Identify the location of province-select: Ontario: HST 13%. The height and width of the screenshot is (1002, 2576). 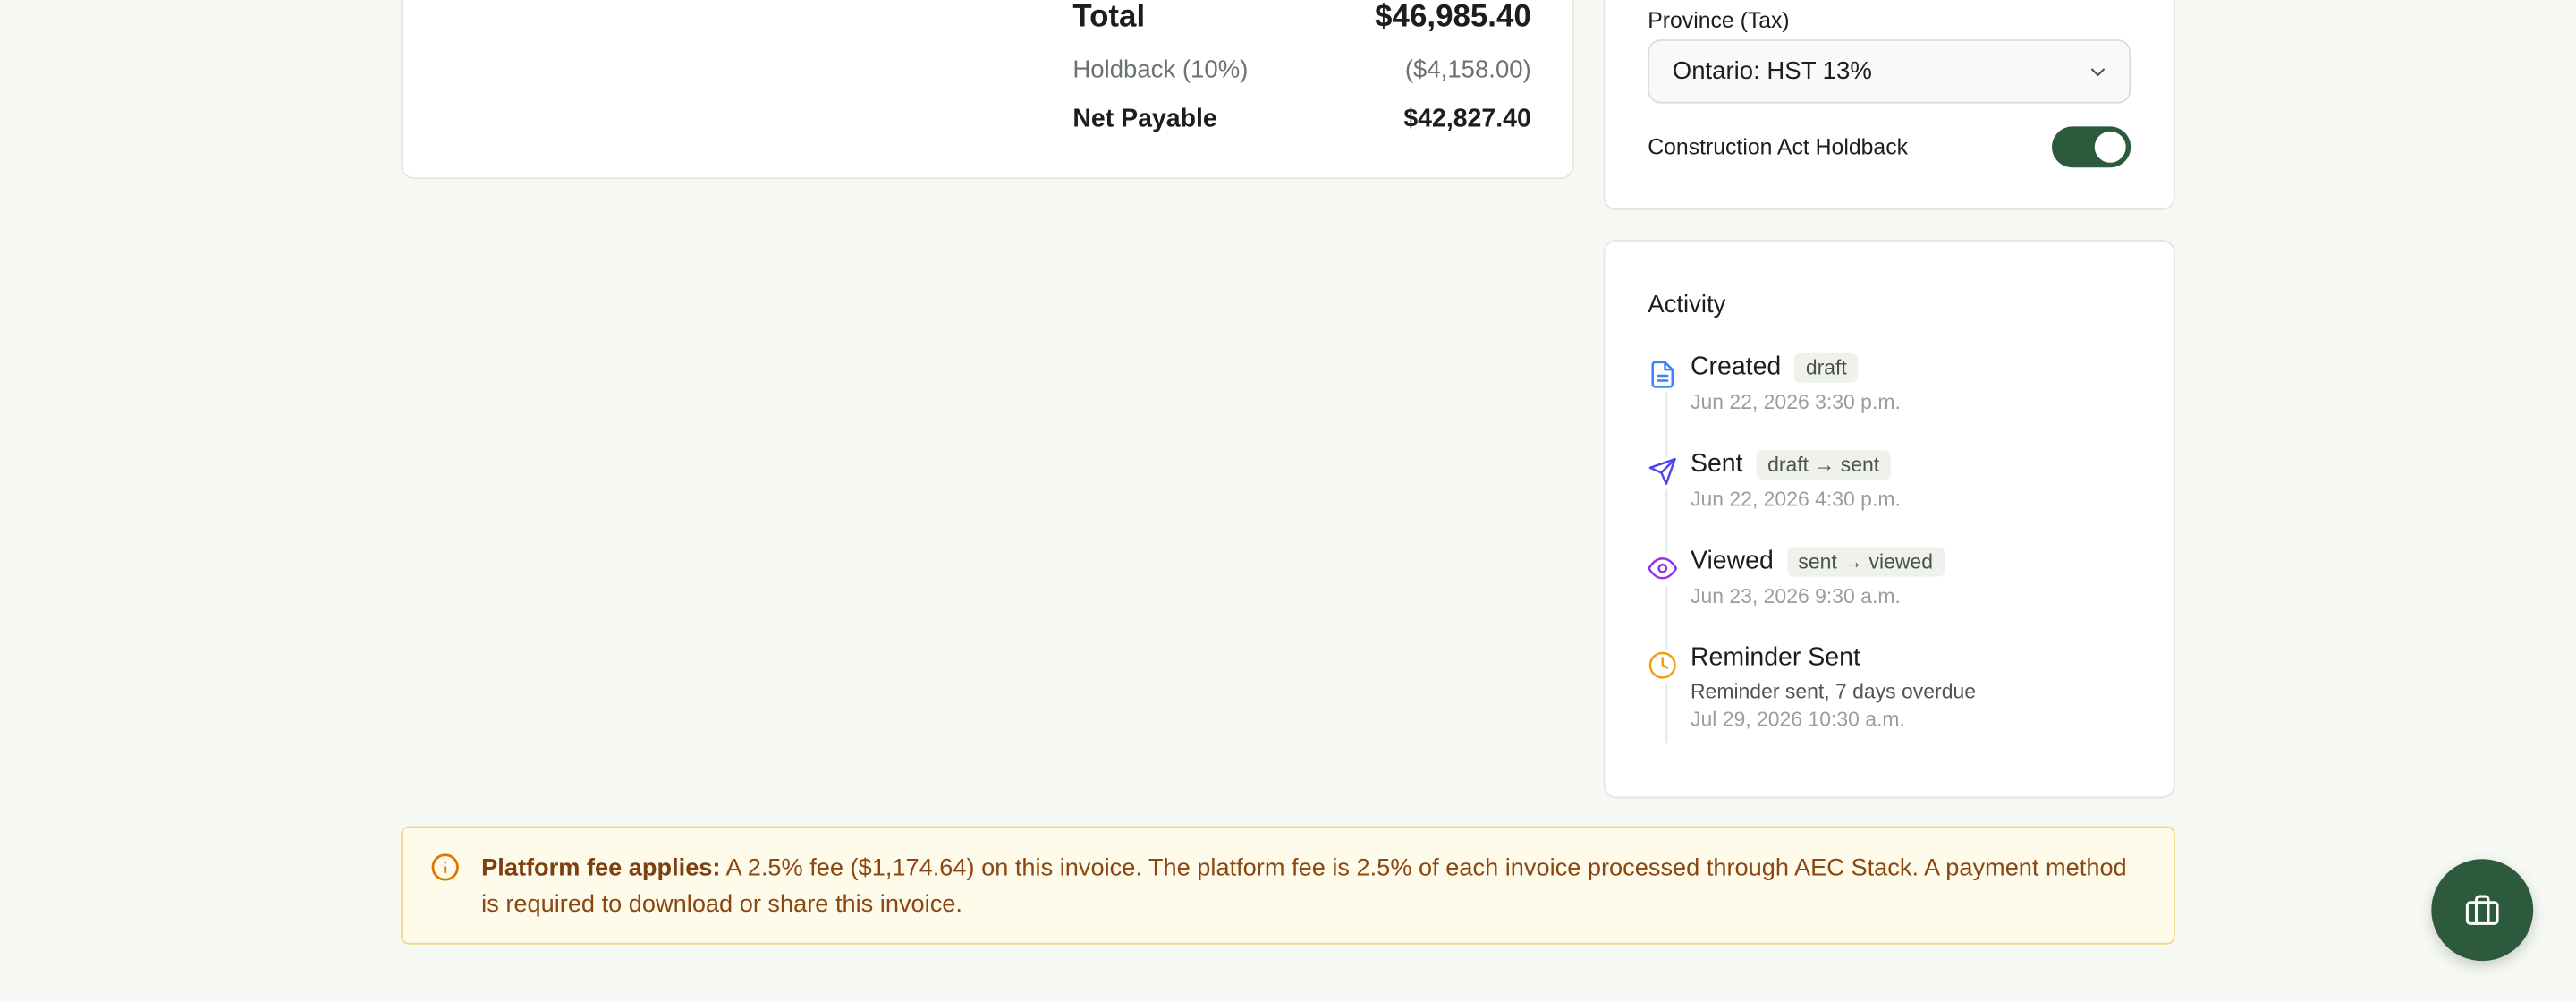
(1889, 71).